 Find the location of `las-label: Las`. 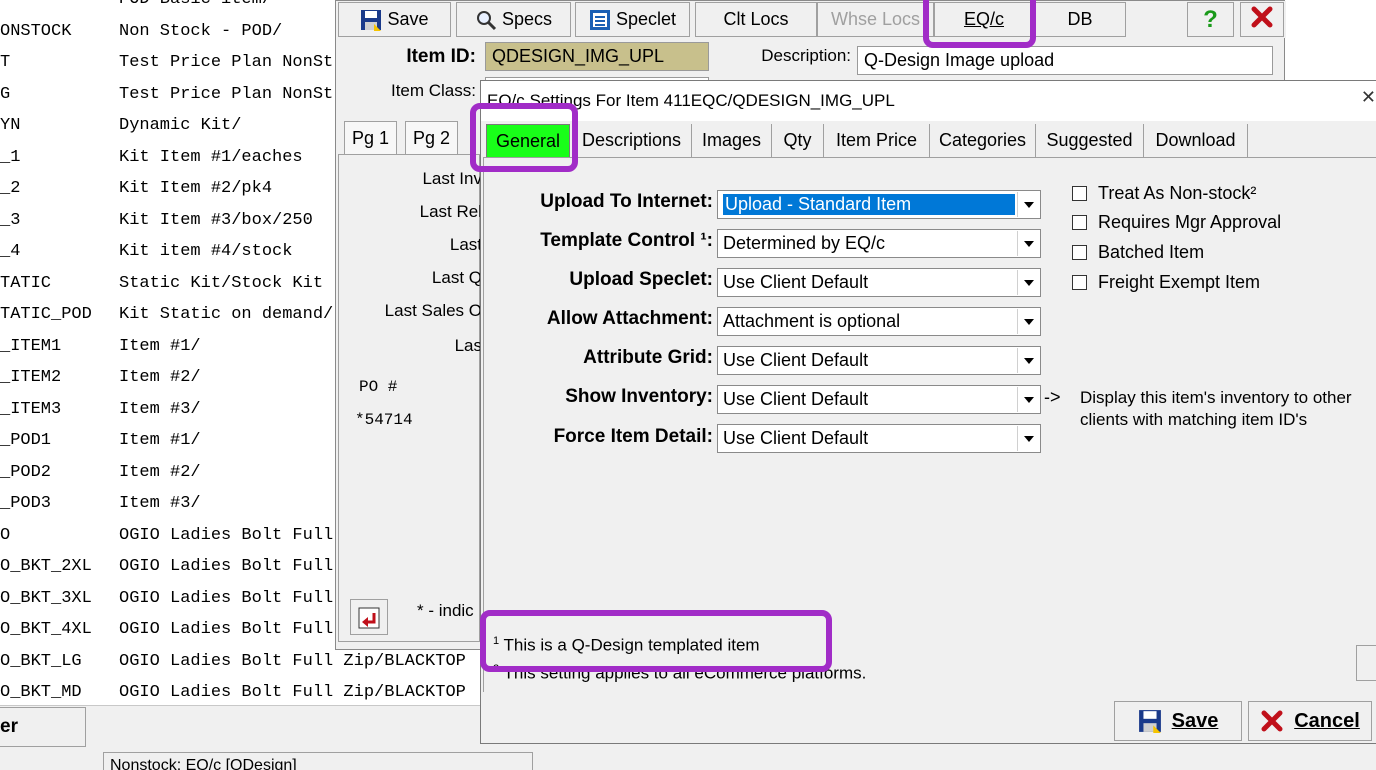

las-label: Las is located at coordinates (468, 345).